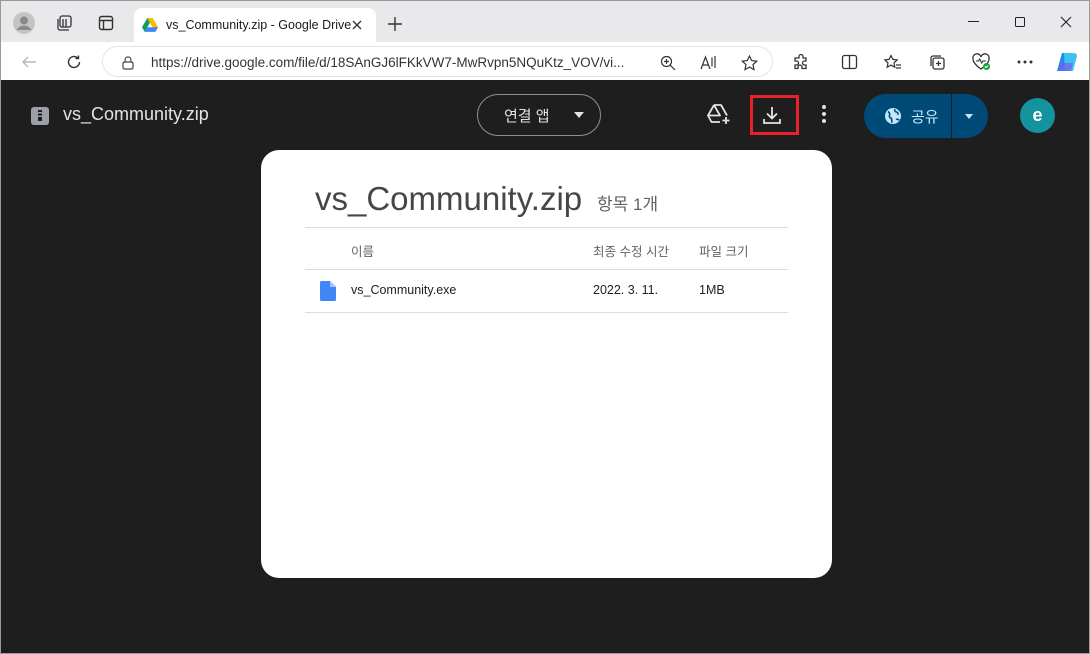 This screenshot has height=654, width=1090. I want to click on card-title: vs_Community.zip, so click(449, 198).